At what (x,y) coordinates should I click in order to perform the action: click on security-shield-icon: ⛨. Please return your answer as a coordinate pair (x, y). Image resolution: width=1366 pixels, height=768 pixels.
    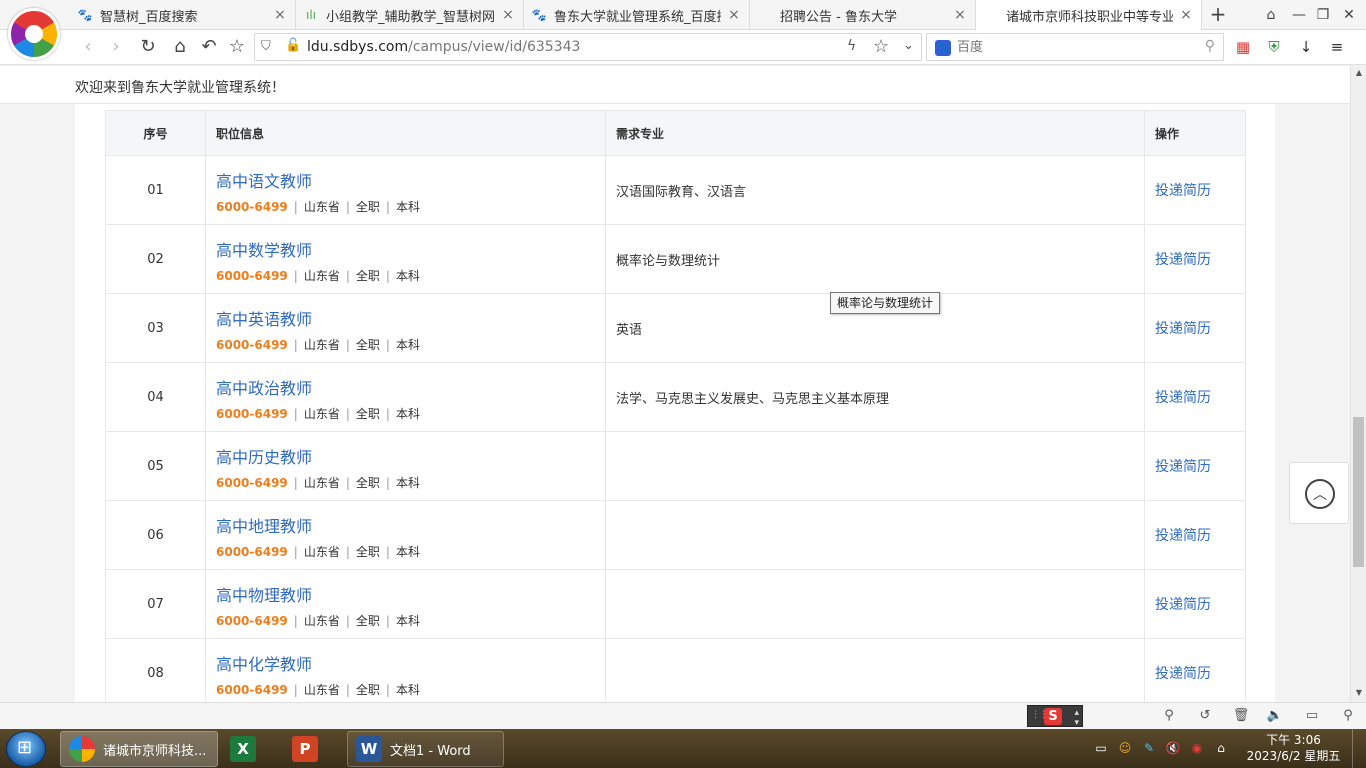
    Looking at the image, I should click on (1274, 47).